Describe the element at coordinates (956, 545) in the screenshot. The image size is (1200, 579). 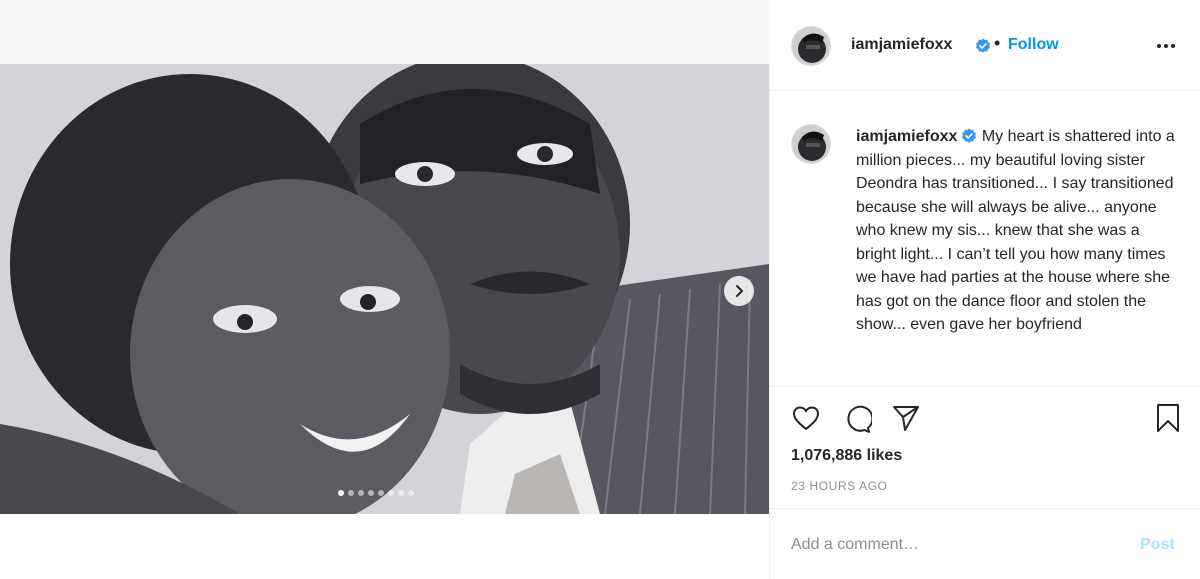
I see `comment-input` at that location.